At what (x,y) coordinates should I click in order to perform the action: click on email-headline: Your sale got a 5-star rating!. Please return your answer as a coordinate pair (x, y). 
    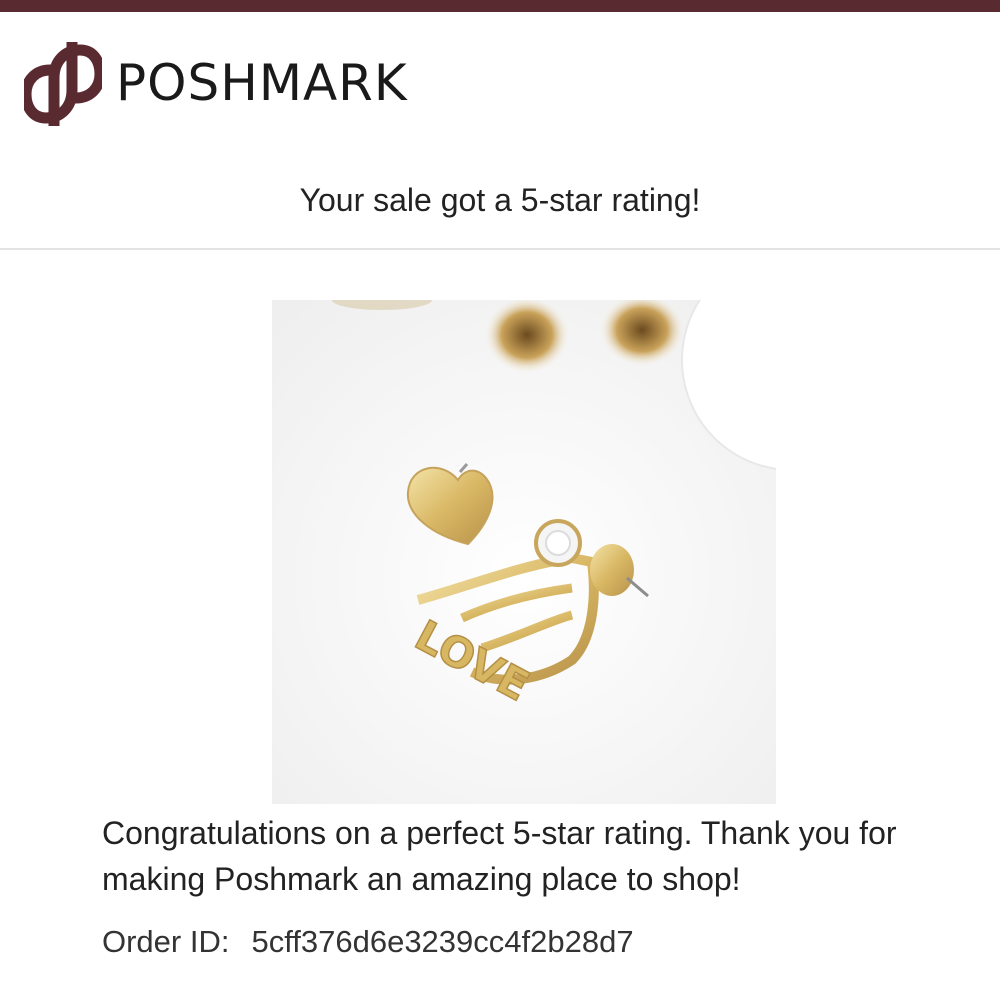
    Looking at the image, I should click on (500, 200).